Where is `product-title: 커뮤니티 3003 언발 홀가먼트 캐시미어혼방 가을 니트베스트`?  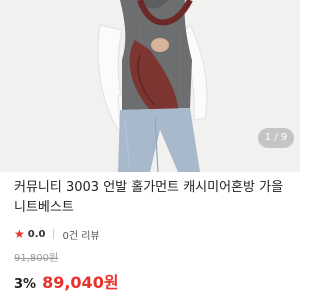 product-title: 커뮤니티 3003 언발 홀가먼트 캐시미어혼방 가을 니트베스트 is located at coordinates (153, 195).